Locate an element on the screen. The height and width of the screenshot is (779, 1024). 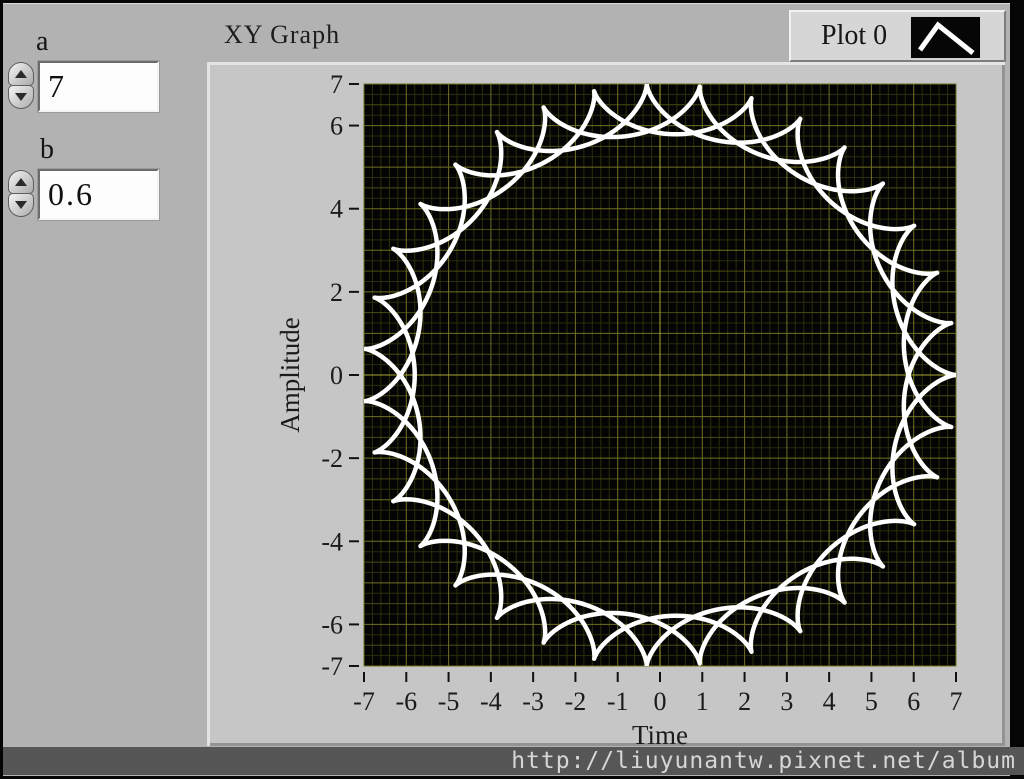
x-tick-label: -7 is located at coordinates (364, 701).